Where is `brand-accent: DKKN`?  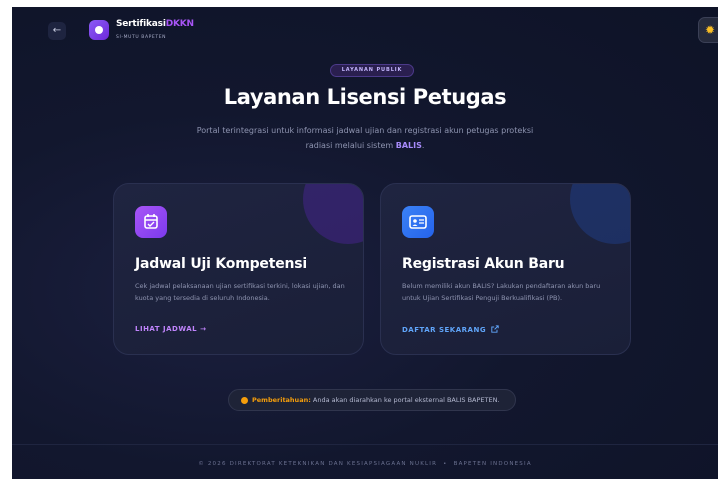
brand-accent: DKKN is located at coordinates (179, 24).